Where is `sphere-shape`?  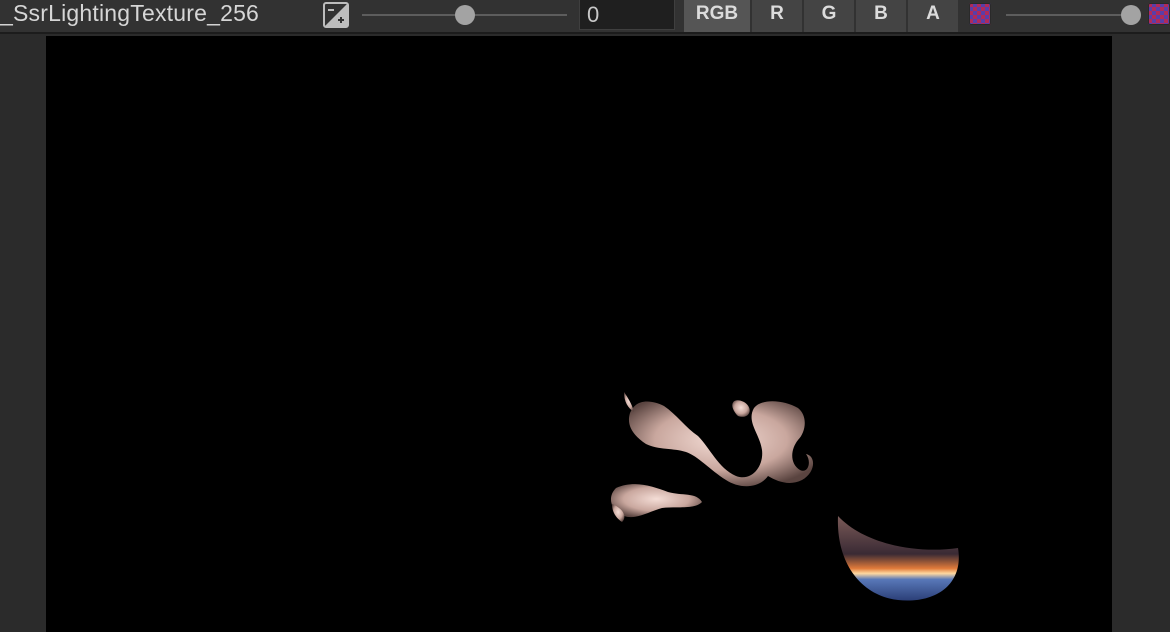
sphere-shape is located at coordinates (898, 558).